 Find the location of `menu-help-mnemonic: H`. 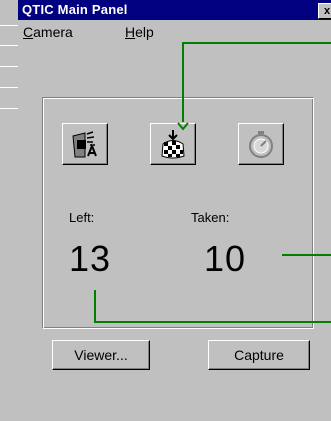

menu-help-mnemonic: H is located at coordinates (130, 32).